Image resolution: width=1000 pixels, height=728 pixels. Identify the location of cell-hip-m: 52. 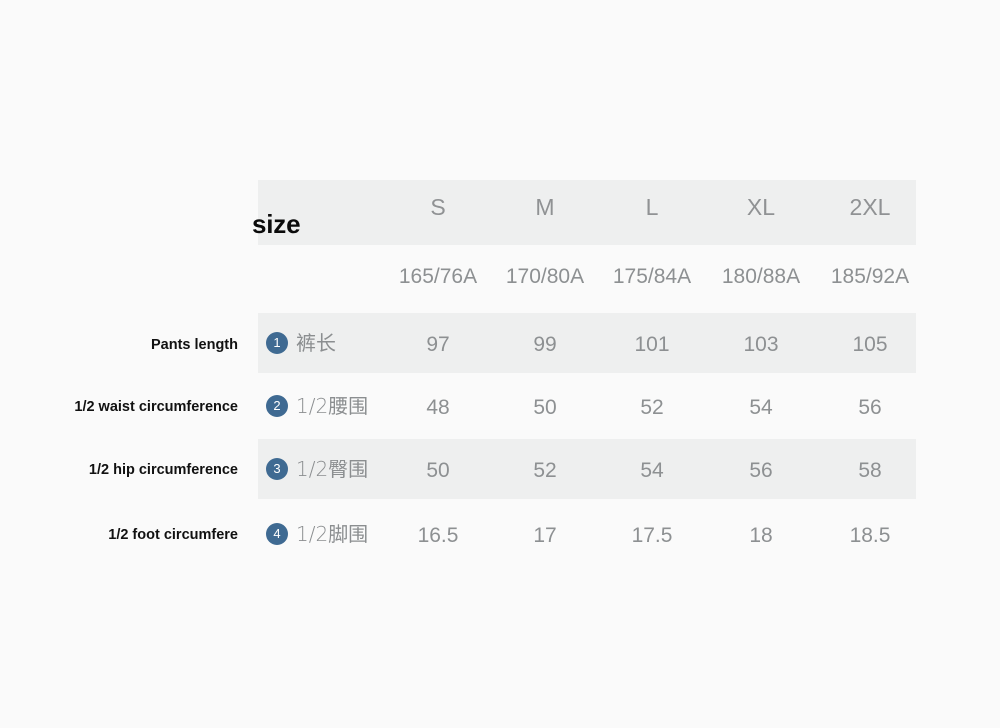
(545, 470).